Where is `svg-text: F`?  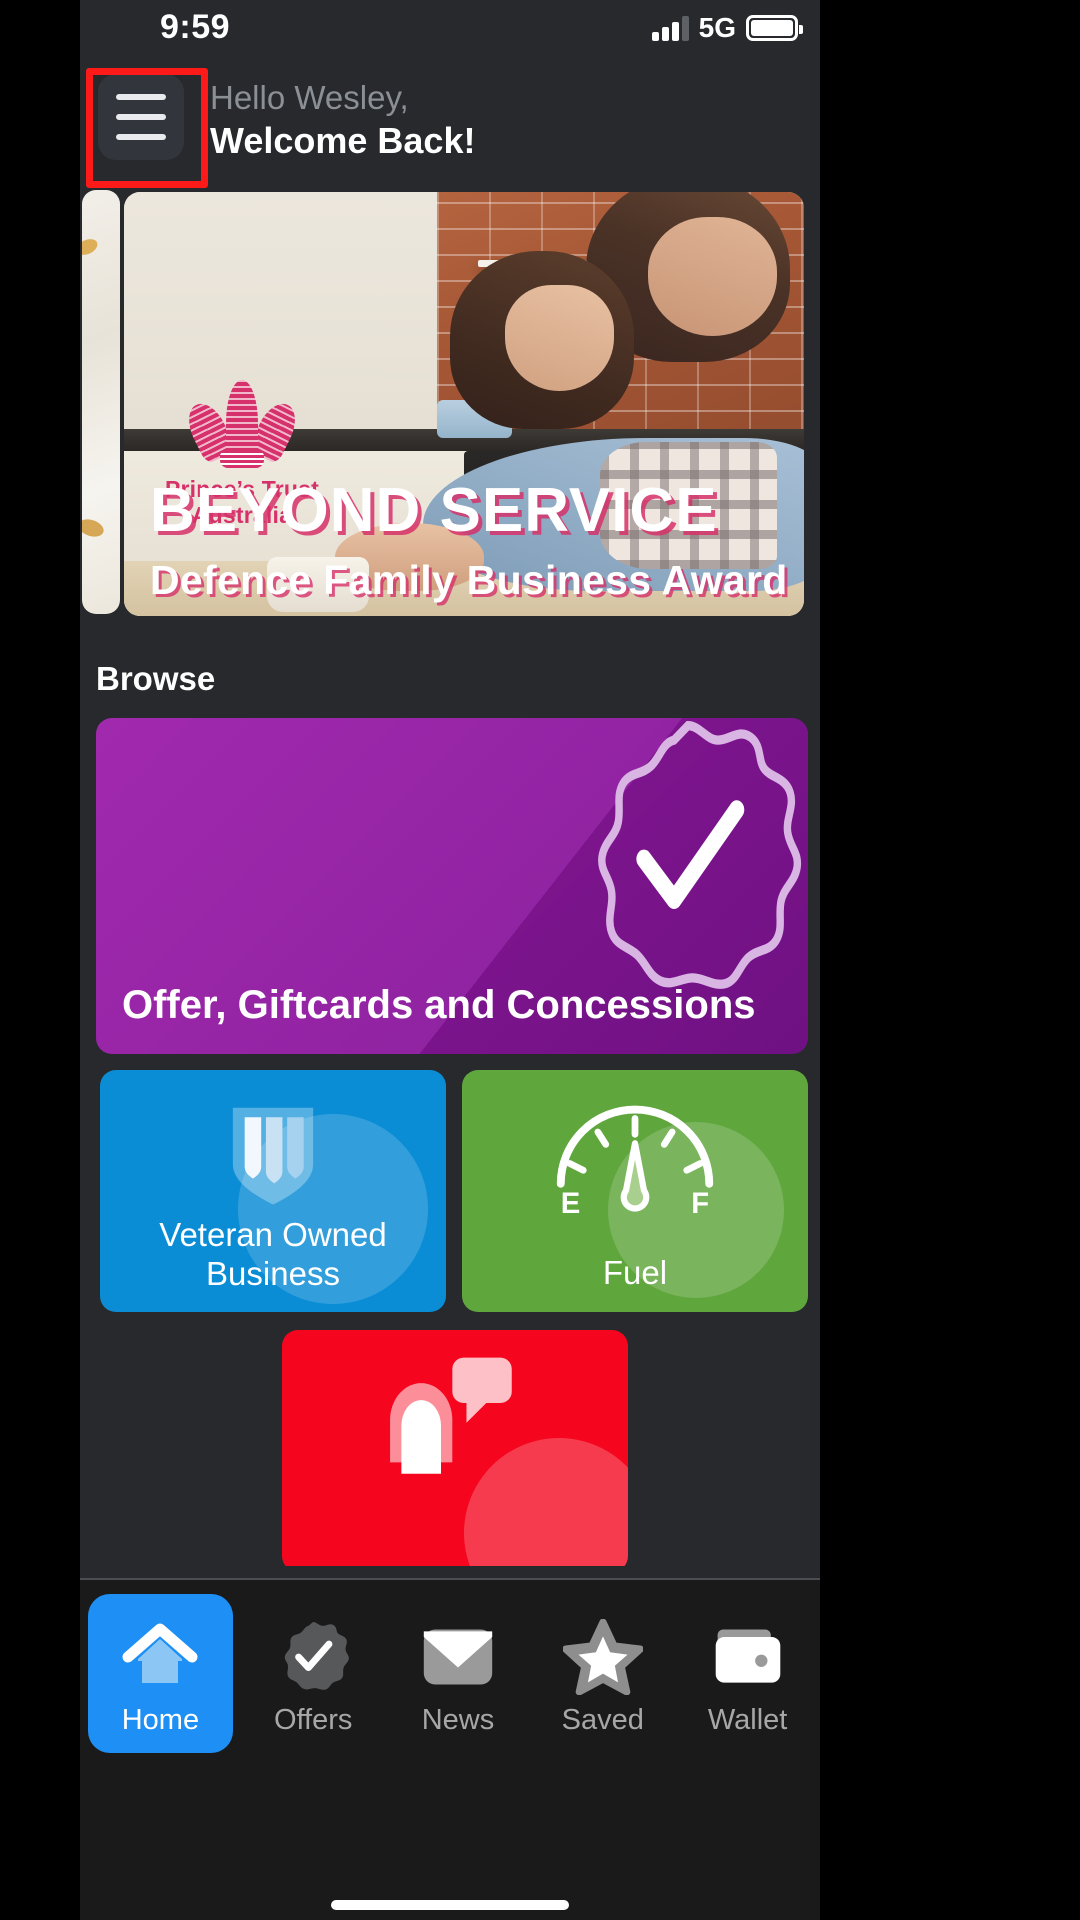
svg-text: F is located at coordinates (700, 1203).